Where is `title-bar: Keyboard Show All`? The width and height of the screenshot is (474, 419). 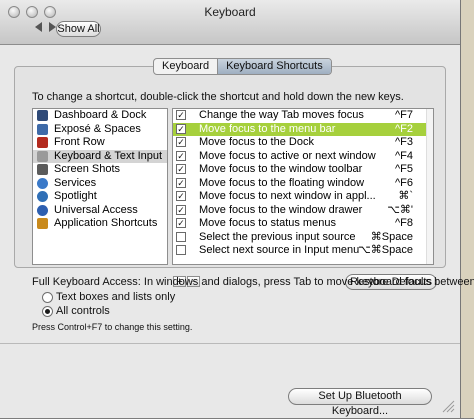
title-bar: Keyboard Show All is located at coordinates (230, 22).